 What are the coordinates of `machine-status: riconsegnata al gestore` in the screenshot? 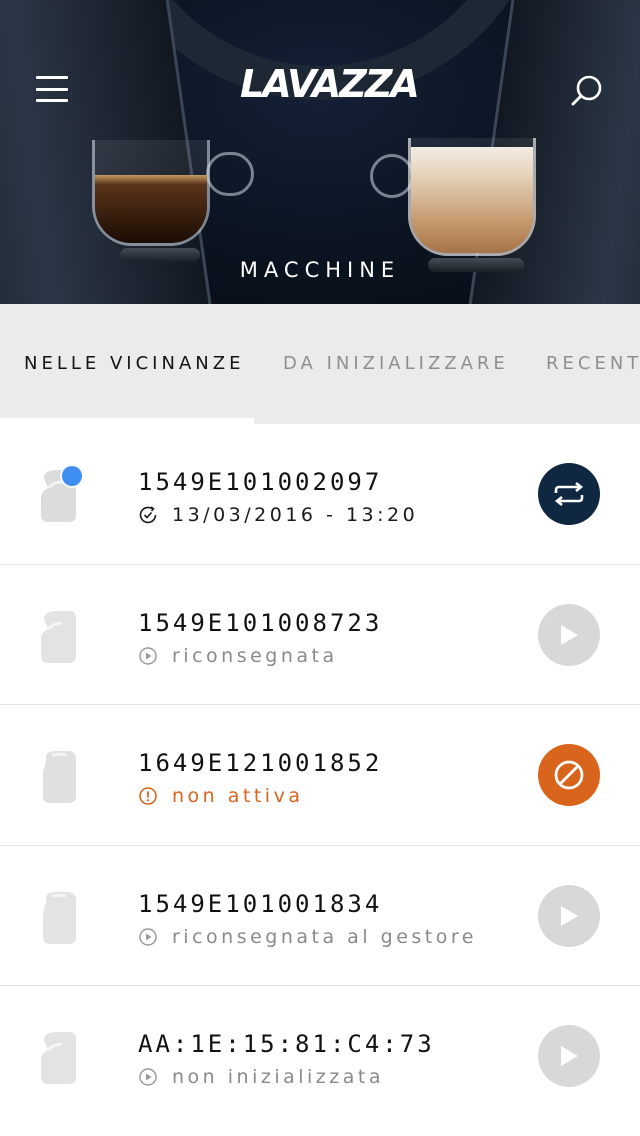 It's located at (307, 937).